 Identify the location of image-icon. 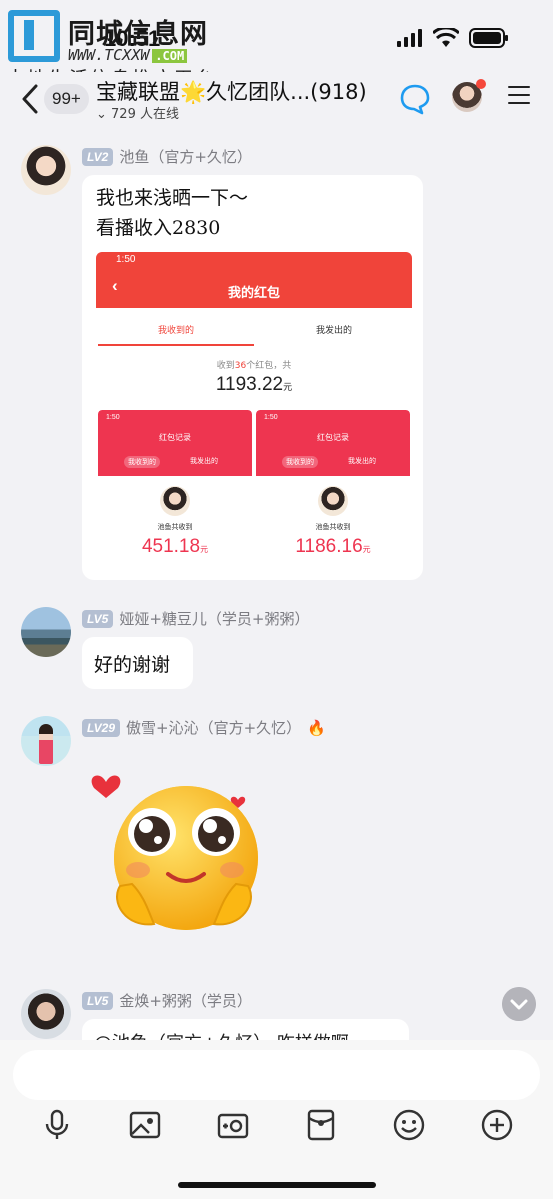
(145, 1125).